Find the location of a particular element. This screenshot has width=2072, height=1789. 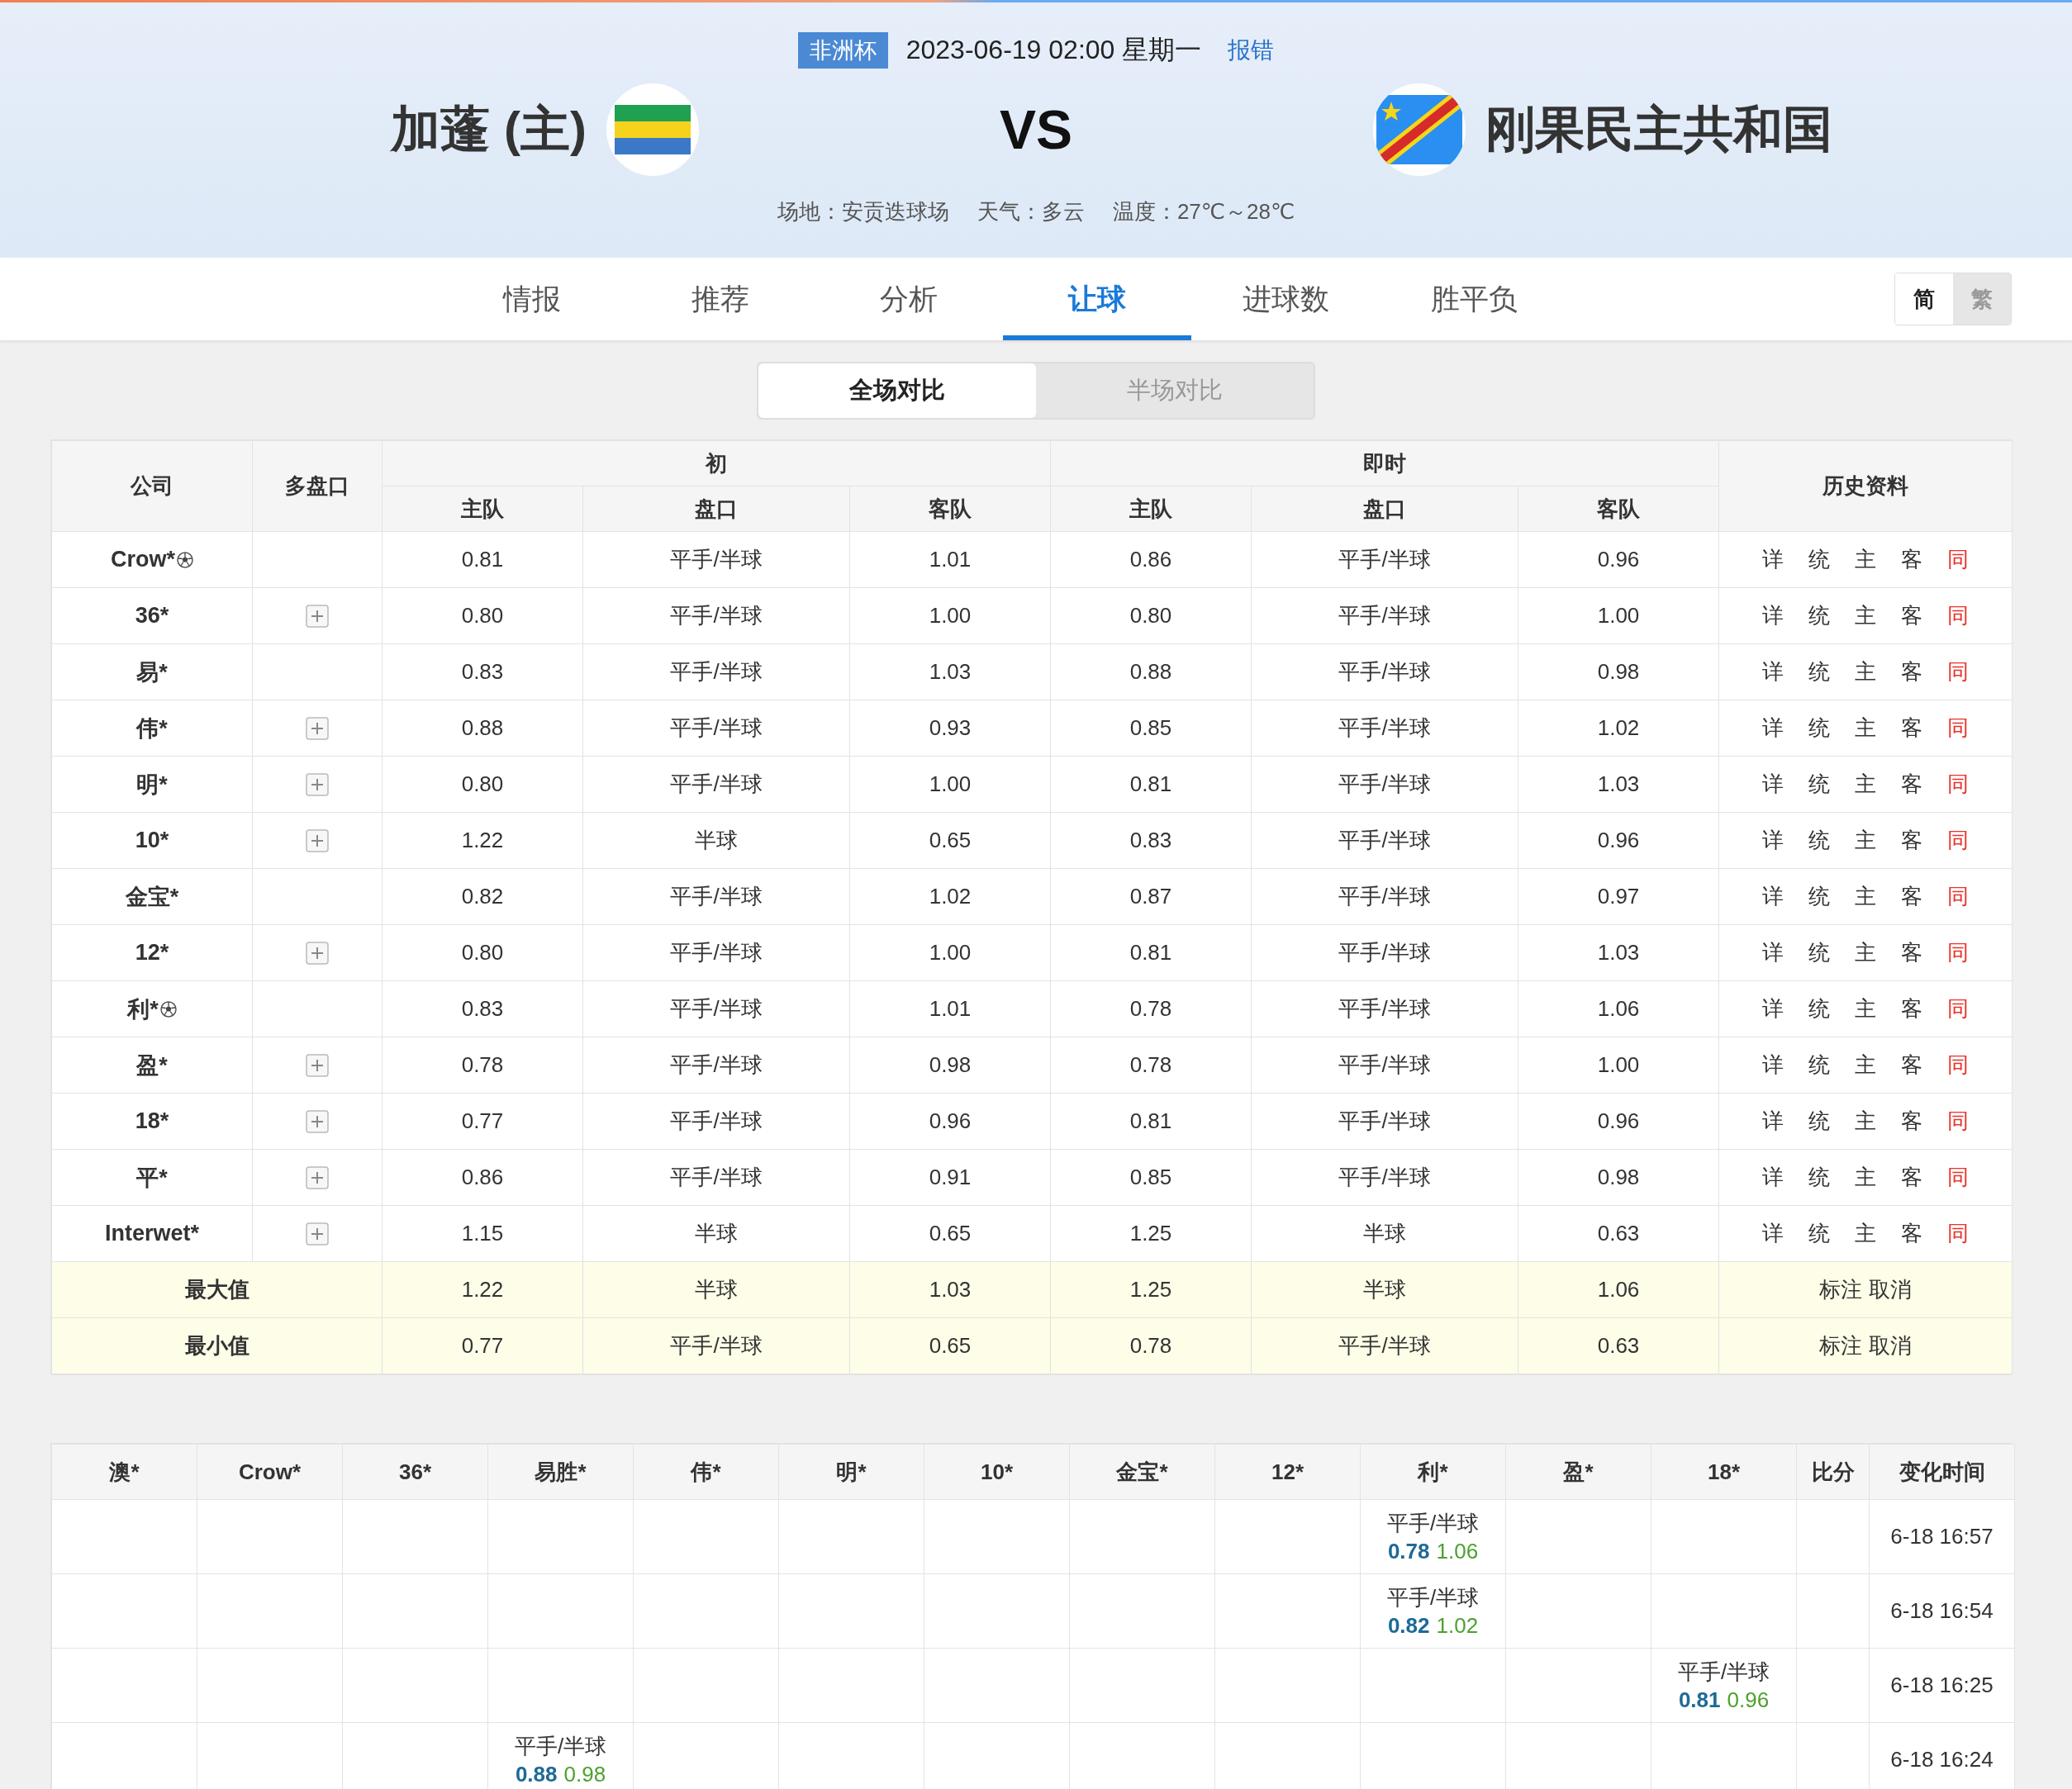

nav-tab: 胜平负 is located at coordinates (1474, 299).